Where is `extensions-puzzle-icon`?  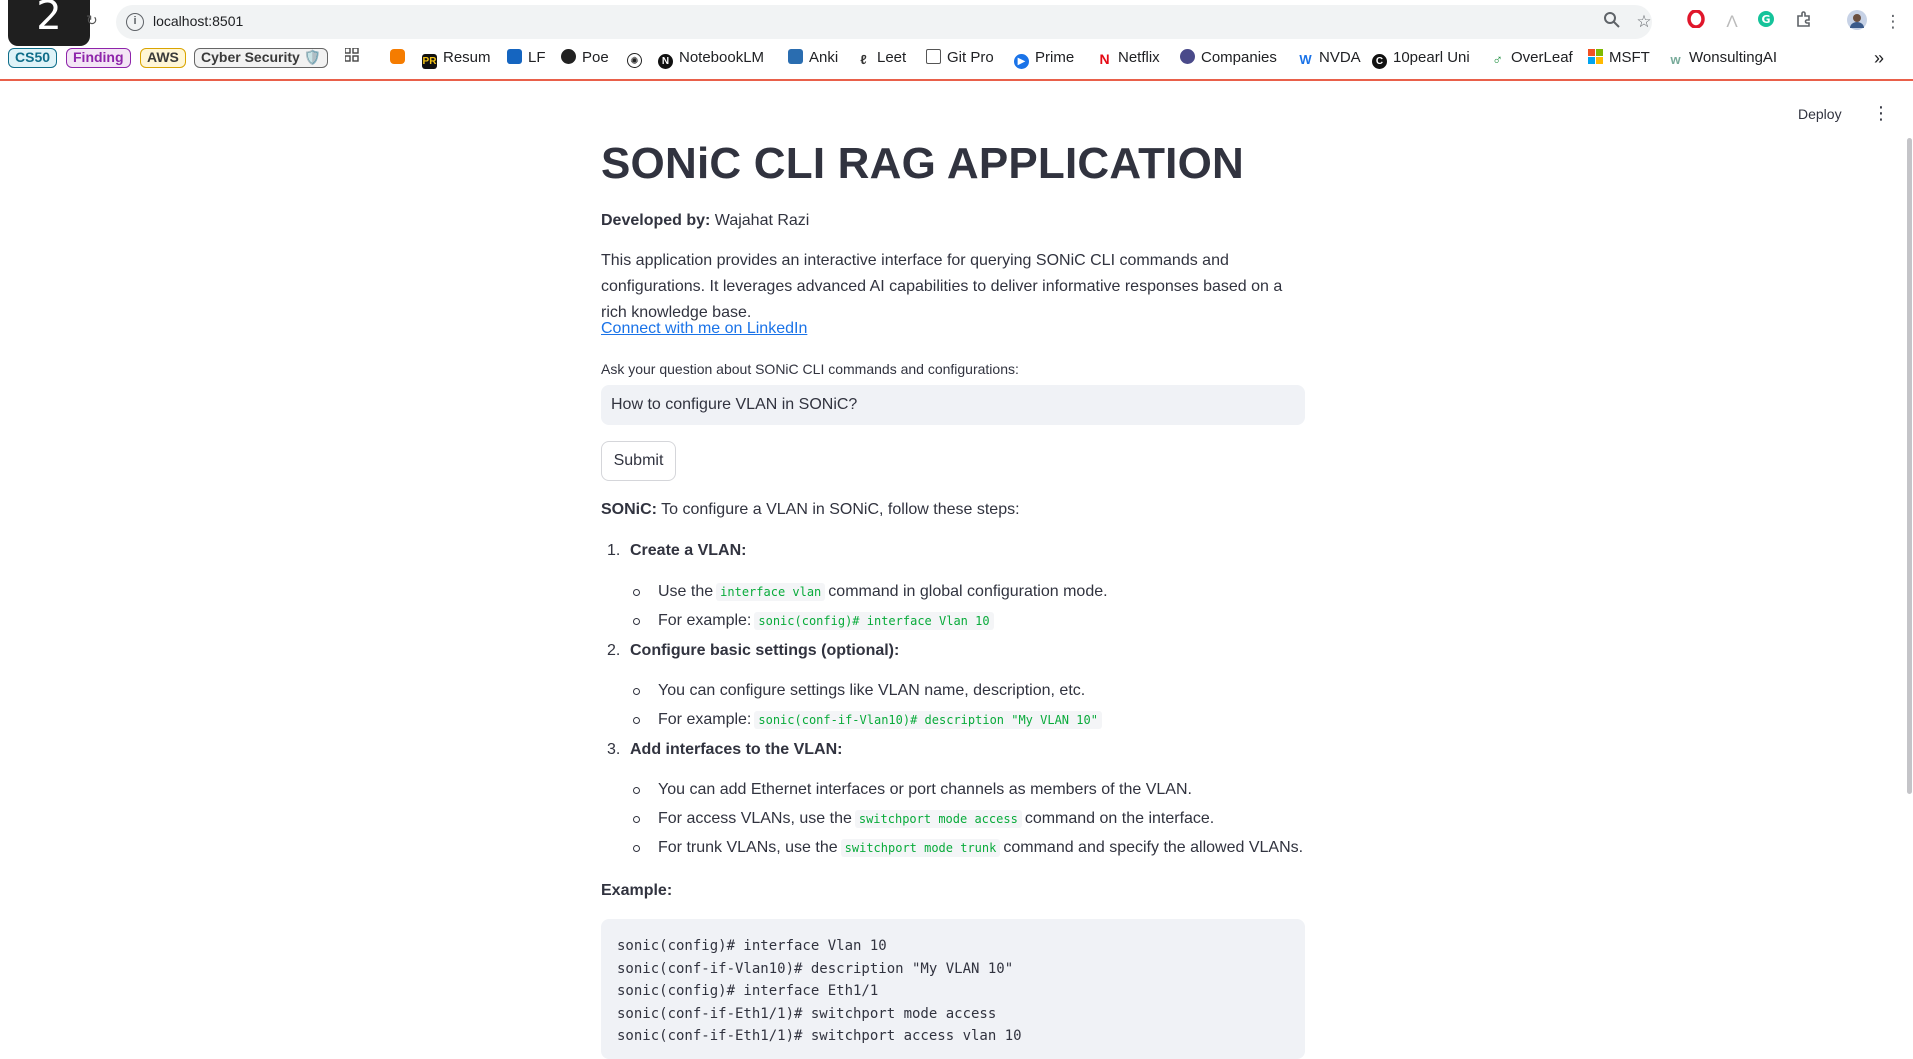 extensions-puzzle-icon is located at coordinates (1804, 22).